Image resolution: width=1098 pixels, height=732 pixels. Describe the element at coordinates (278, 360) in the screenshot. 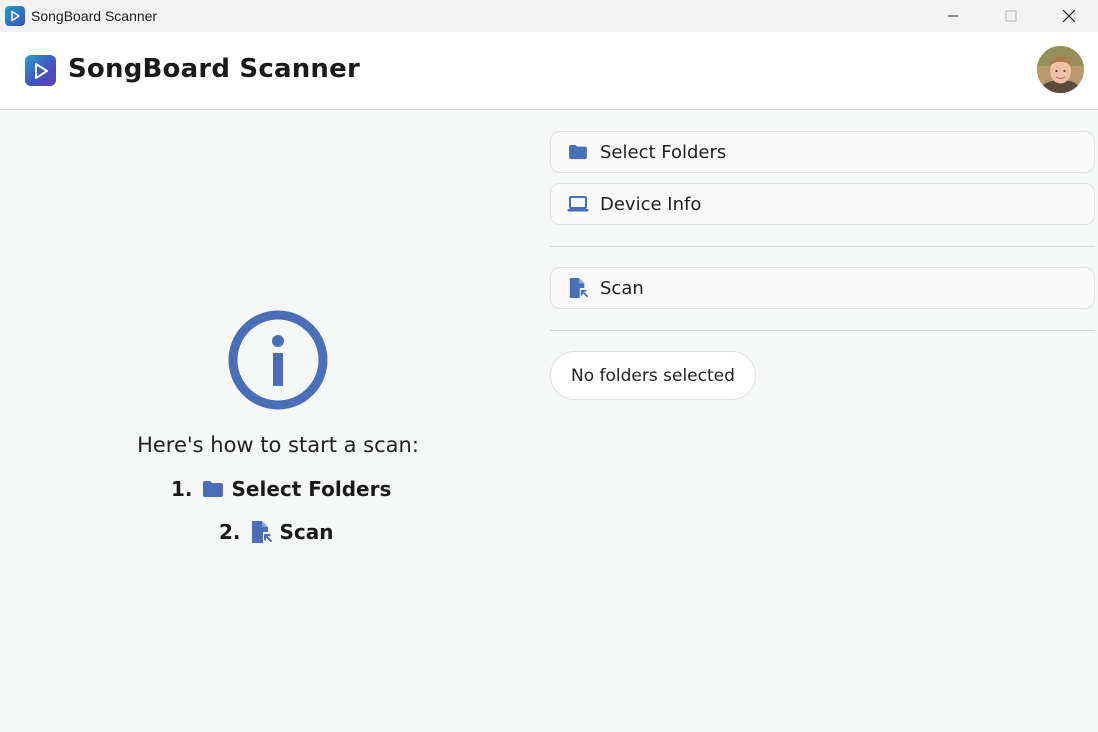

I see `info-icon` at that location.